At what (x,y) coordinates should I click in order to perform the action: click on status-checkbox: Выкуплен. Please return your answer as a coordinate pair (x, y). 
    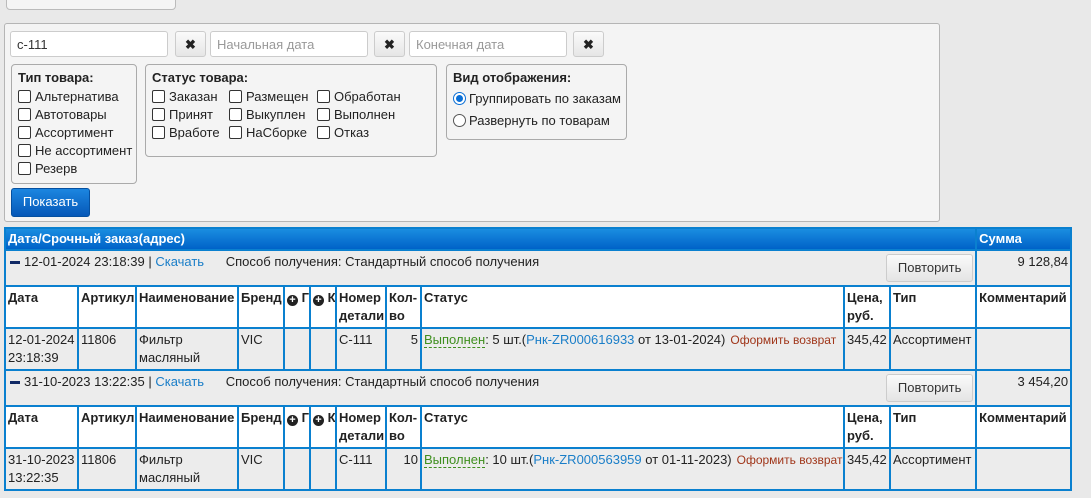
    Looking at the image, I should click on (270, 114).